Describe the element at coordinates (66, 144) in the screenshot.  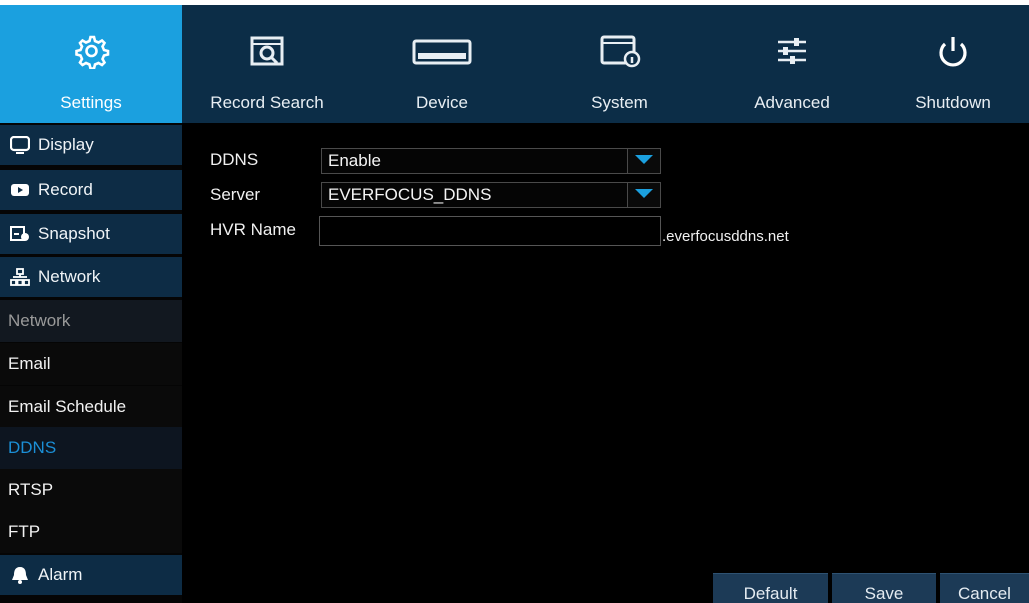
I see `sidebar-item-label: Display` at that location.